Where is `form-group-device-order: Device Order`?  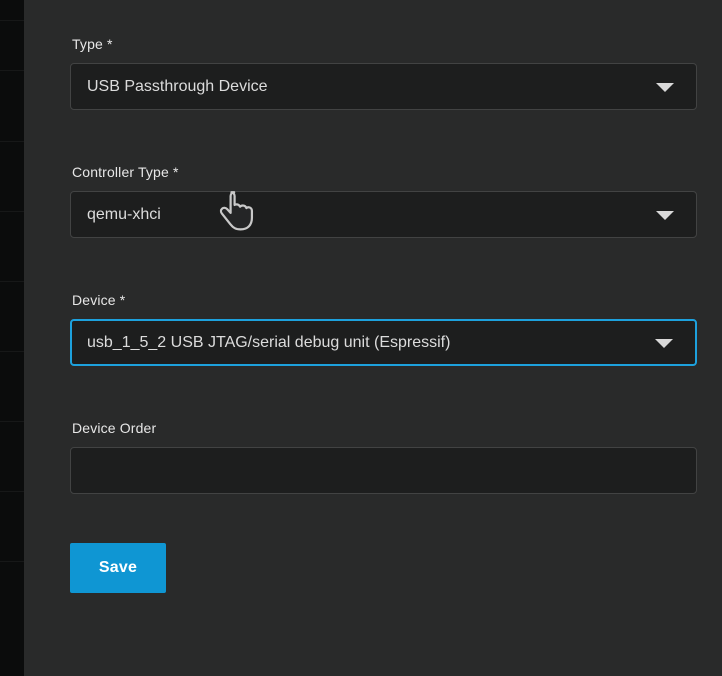 form-group-device-order: Device Order is located at coordinates (383, 456).